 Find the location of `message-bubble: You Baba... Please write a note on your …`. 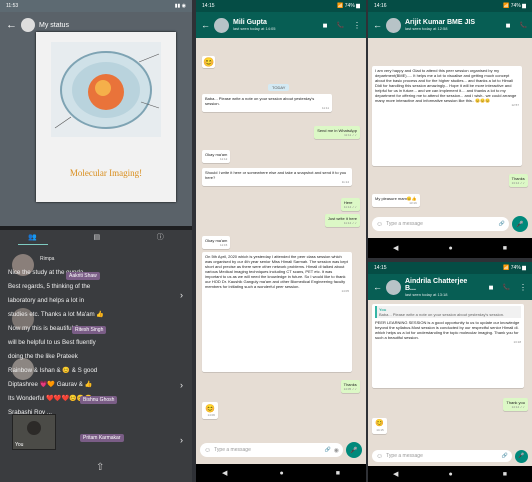

message-bubble: You Baba... Please write a note on your … is located at coordinates (448, 346).